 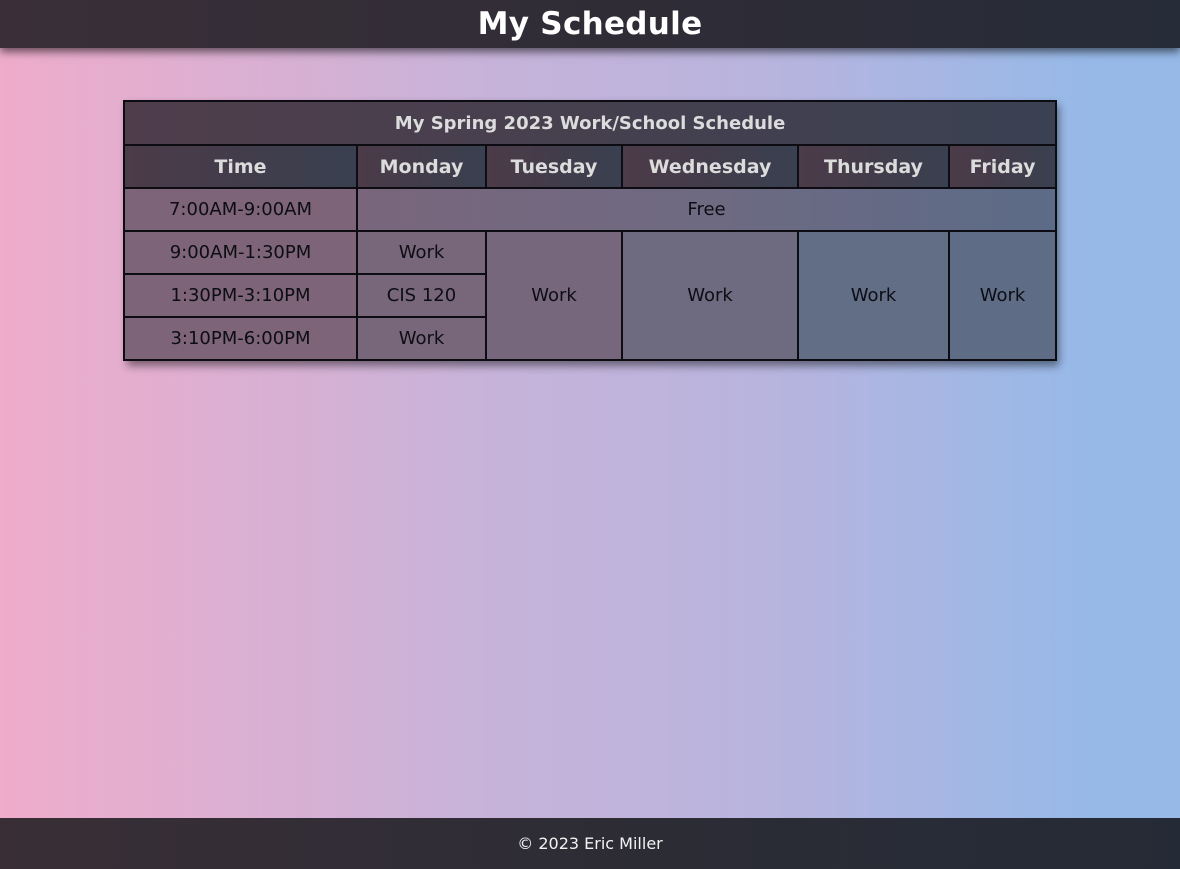 I want to click on page-footer: © 2023 Eric Miller, so click(x=590, y=843).